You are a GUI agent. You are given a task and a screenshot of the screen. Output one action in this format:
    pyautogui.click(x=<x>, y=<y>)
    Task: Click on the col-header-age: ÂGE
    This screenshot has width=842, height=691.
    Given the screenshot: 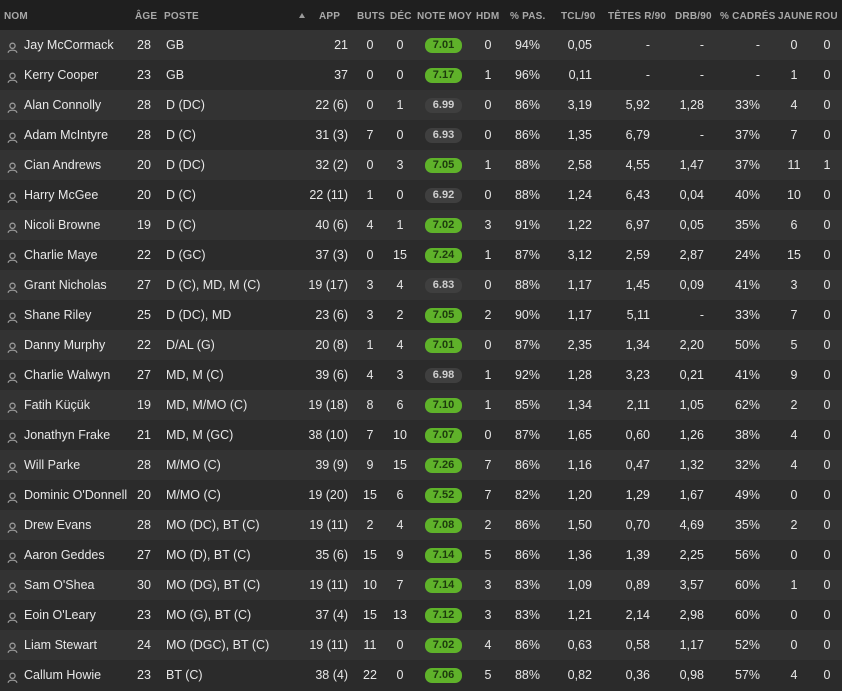 What is the action you would take?
    pyautogui.click(x=146, y=15)
    